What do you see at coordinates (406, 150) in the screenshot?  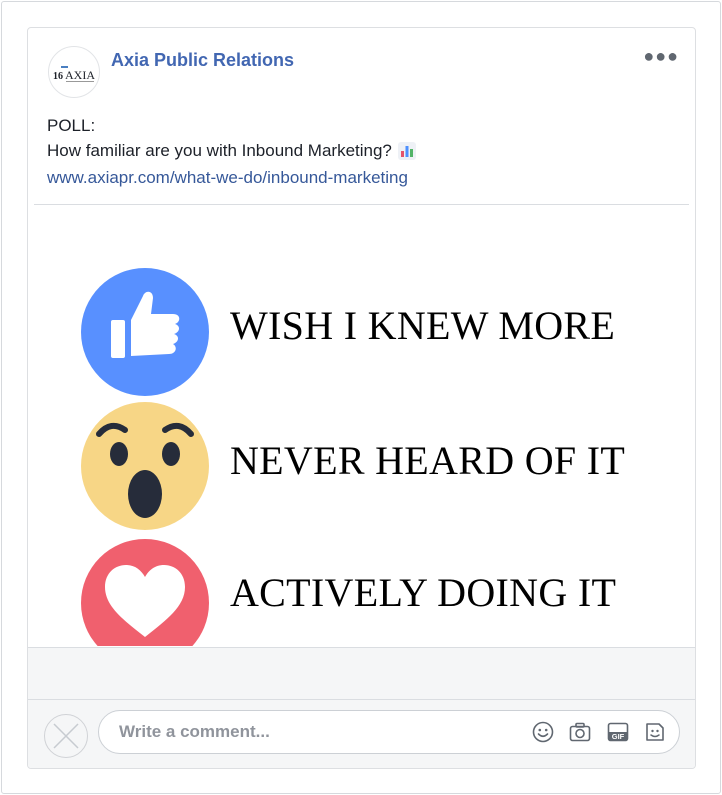 I see `bar-chart-icon` at bounding box center [406, 150].